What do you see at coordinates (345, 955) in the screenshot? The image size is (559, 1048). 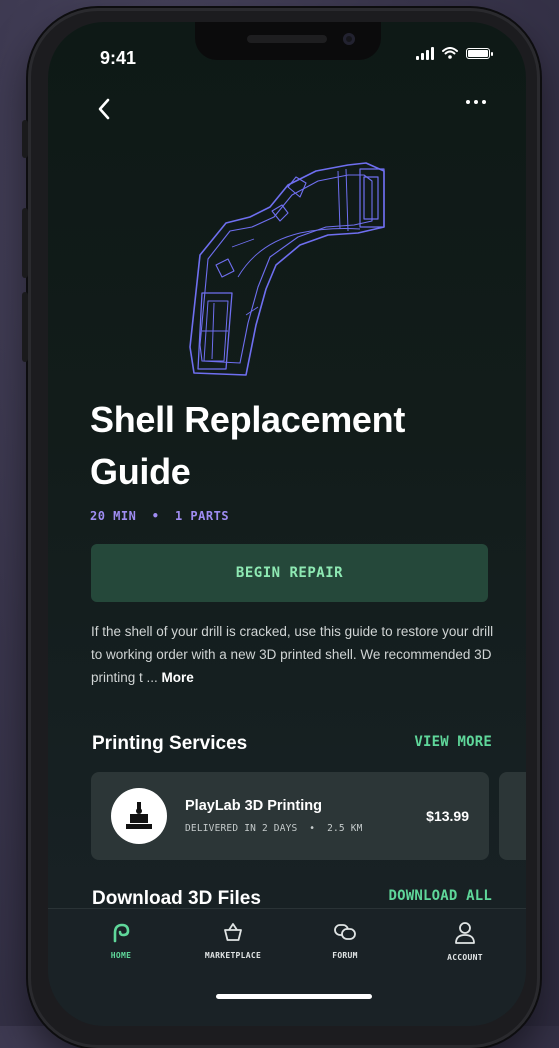 I see `tab-forum-label: FORUM` at bounding box center [345, 955].